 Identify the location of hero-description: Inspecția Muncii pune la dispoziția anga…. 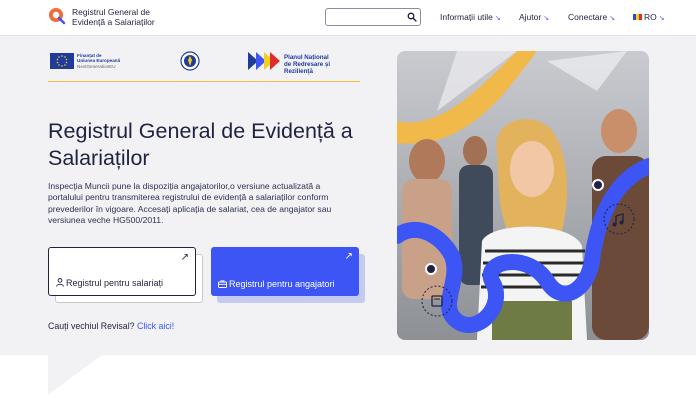
(190, 203).